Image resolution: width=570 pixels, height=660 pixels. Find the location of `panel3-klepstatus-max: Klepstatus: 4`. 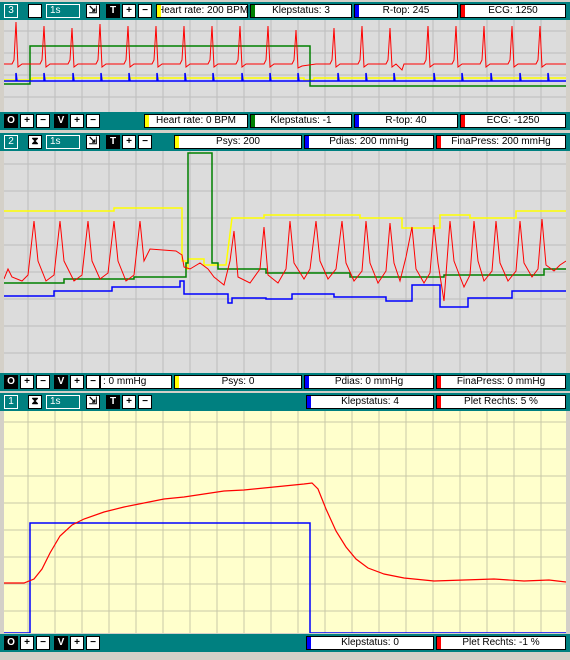

panel3-klepstatus-max: Klepstatus: 4 is located at coordinates (370, 402).